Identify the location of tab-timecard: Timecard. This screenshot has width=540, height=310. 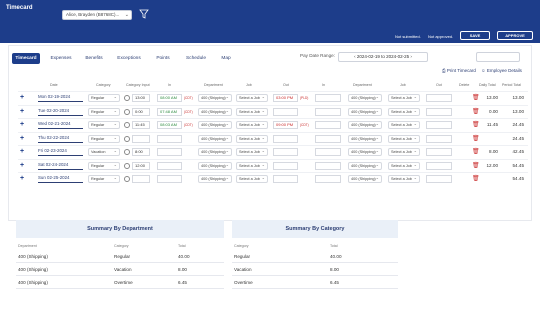
(26, 58).